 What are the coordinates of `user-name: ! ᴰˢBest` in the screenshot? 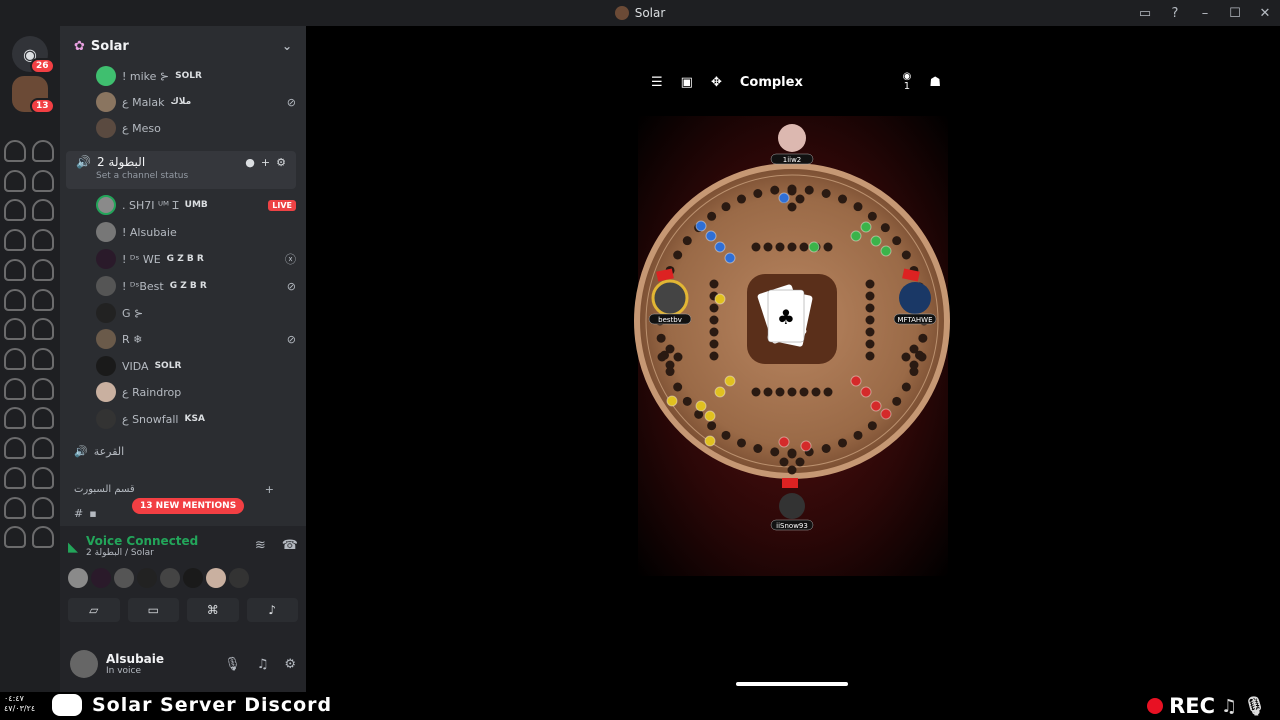 It's located at (143, 286).